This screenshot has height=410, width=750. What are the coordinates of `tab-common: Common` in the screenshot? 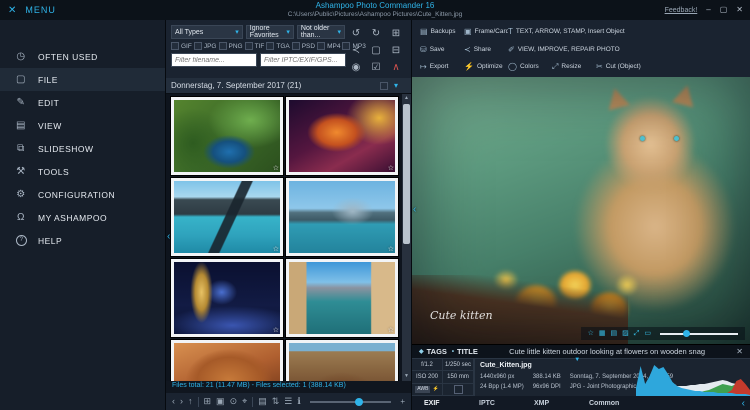 It's located at (616, 403).